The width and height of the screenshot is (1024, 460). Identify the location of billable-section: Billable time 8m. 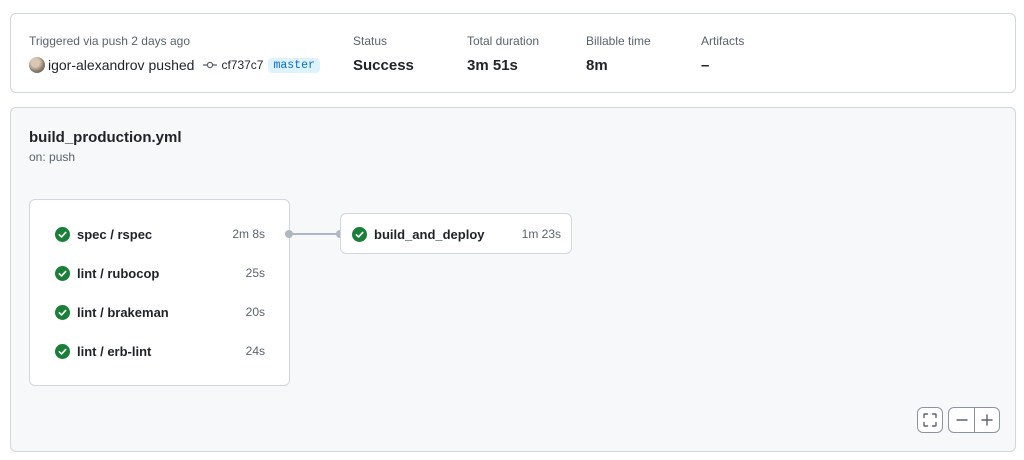
(618, 54).